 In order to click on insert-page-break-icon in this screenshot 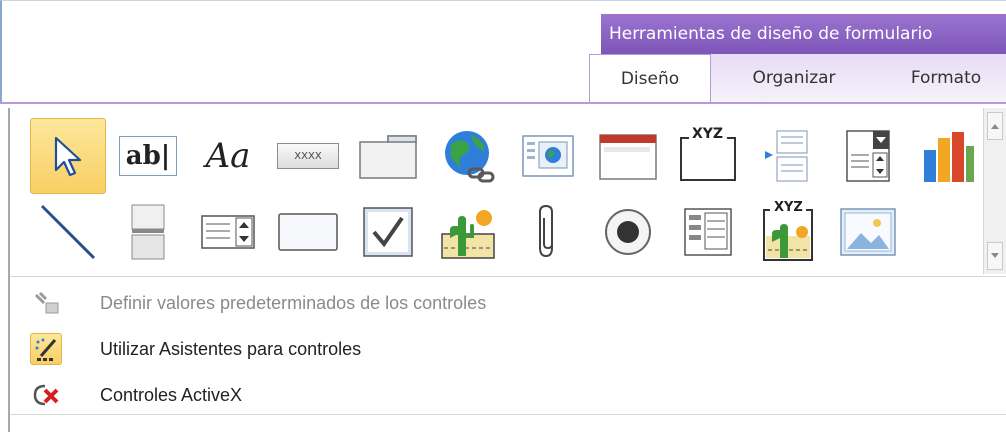, I will do `click(788, 156)`.